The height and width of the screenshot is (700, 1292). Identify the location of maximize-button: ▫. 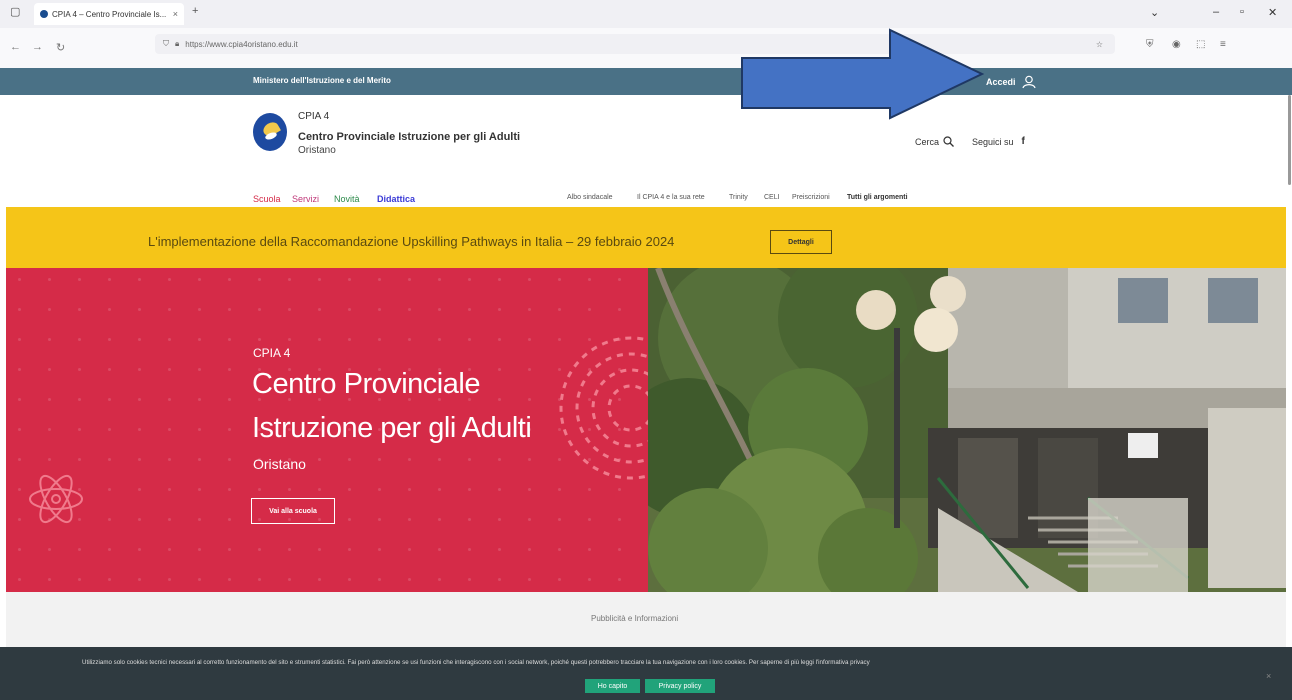
(1242, 12).